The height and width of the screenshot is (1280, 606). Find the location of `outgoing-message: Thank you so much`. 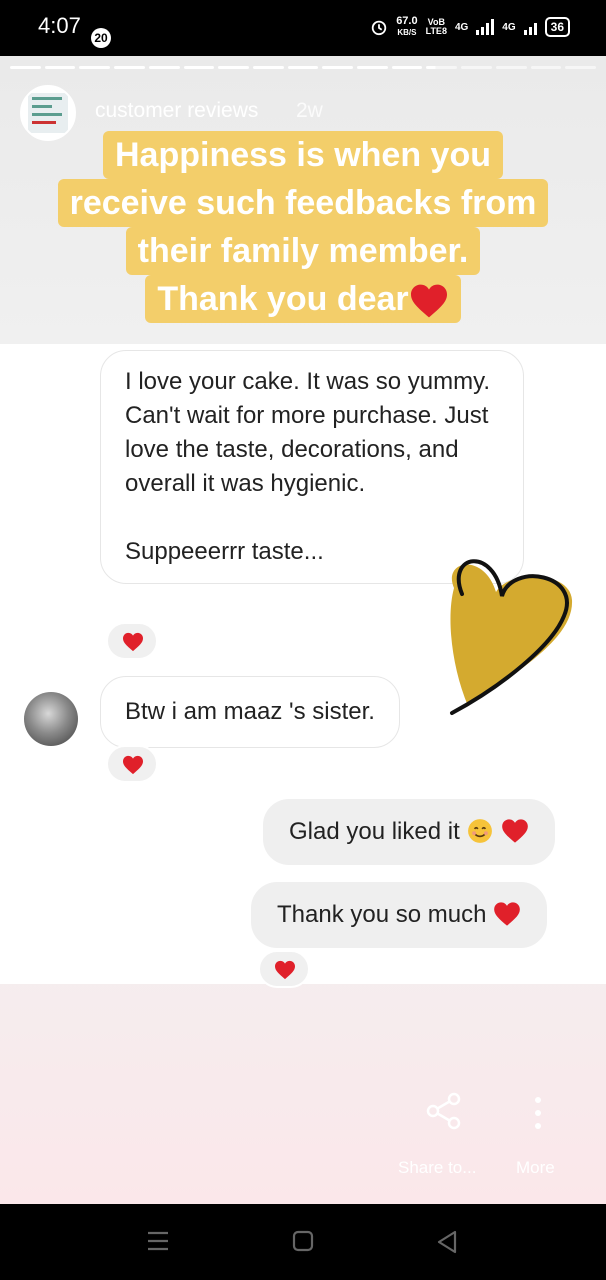

outgoing-message: Thank you so much is located at coordinates (399, 915).